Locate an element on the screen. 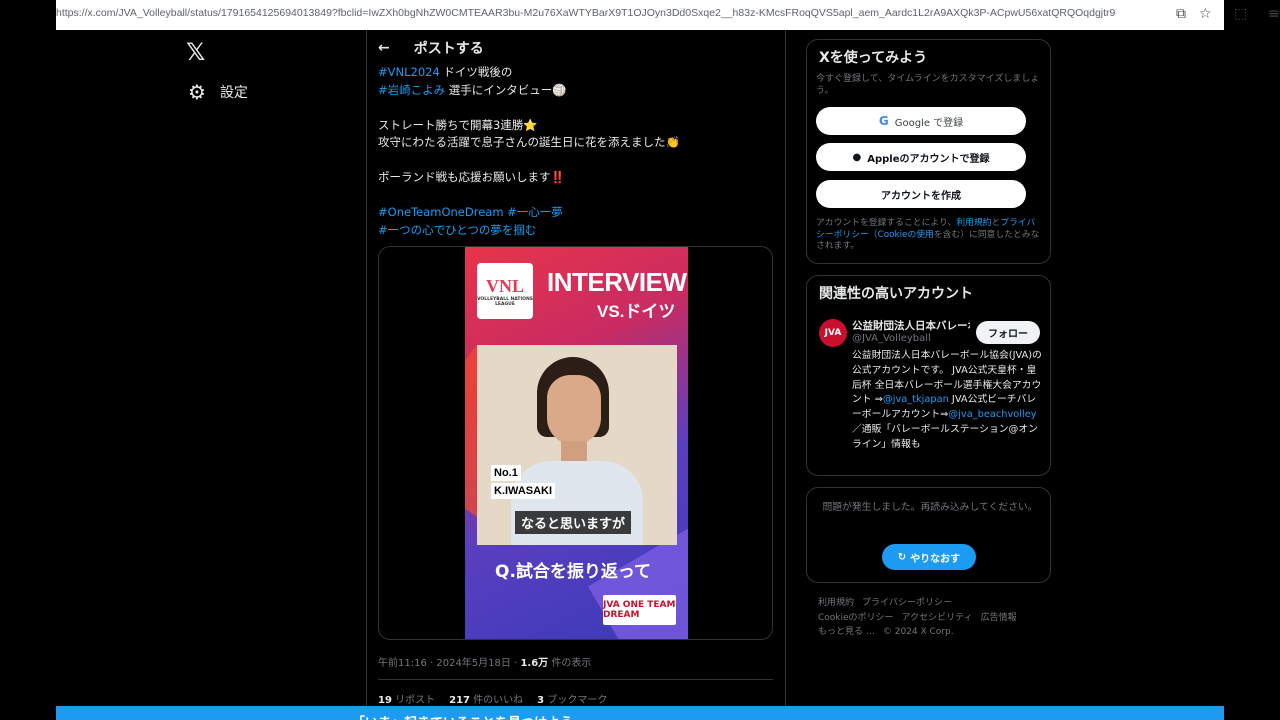  tweet-line: ポーランド戦も応援お願いします‼️ is located at coordinates (471, 177).